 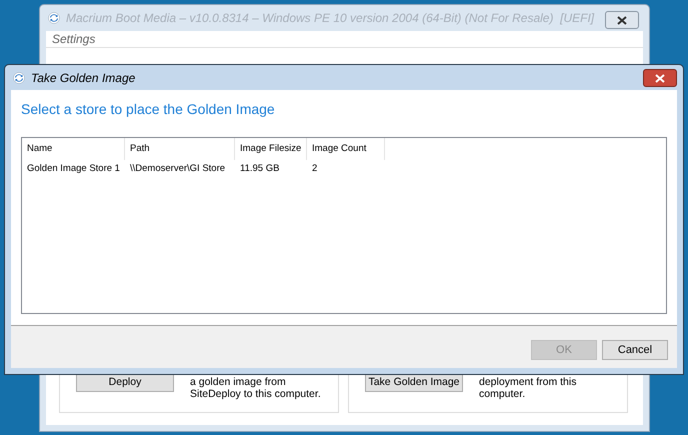 I want to click on description-text: computer., so click(x=502, y=394).